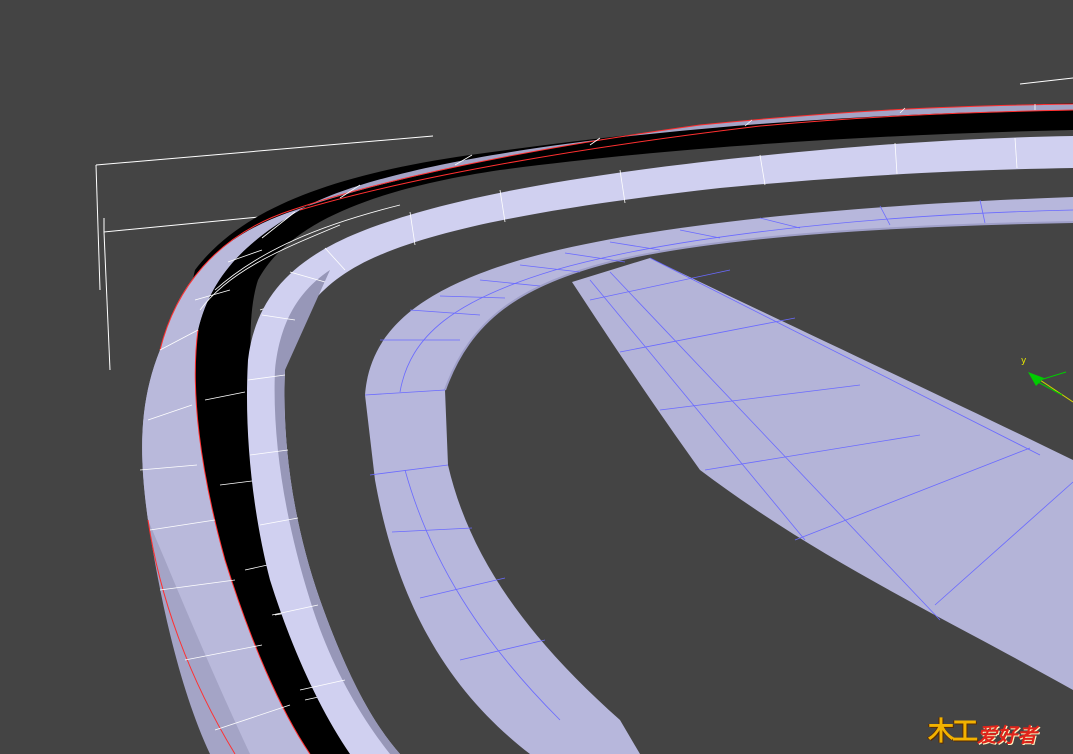 This screenshot has width=1073, height=754. I want to click on logo-mark: 木工, so click(952, 732).